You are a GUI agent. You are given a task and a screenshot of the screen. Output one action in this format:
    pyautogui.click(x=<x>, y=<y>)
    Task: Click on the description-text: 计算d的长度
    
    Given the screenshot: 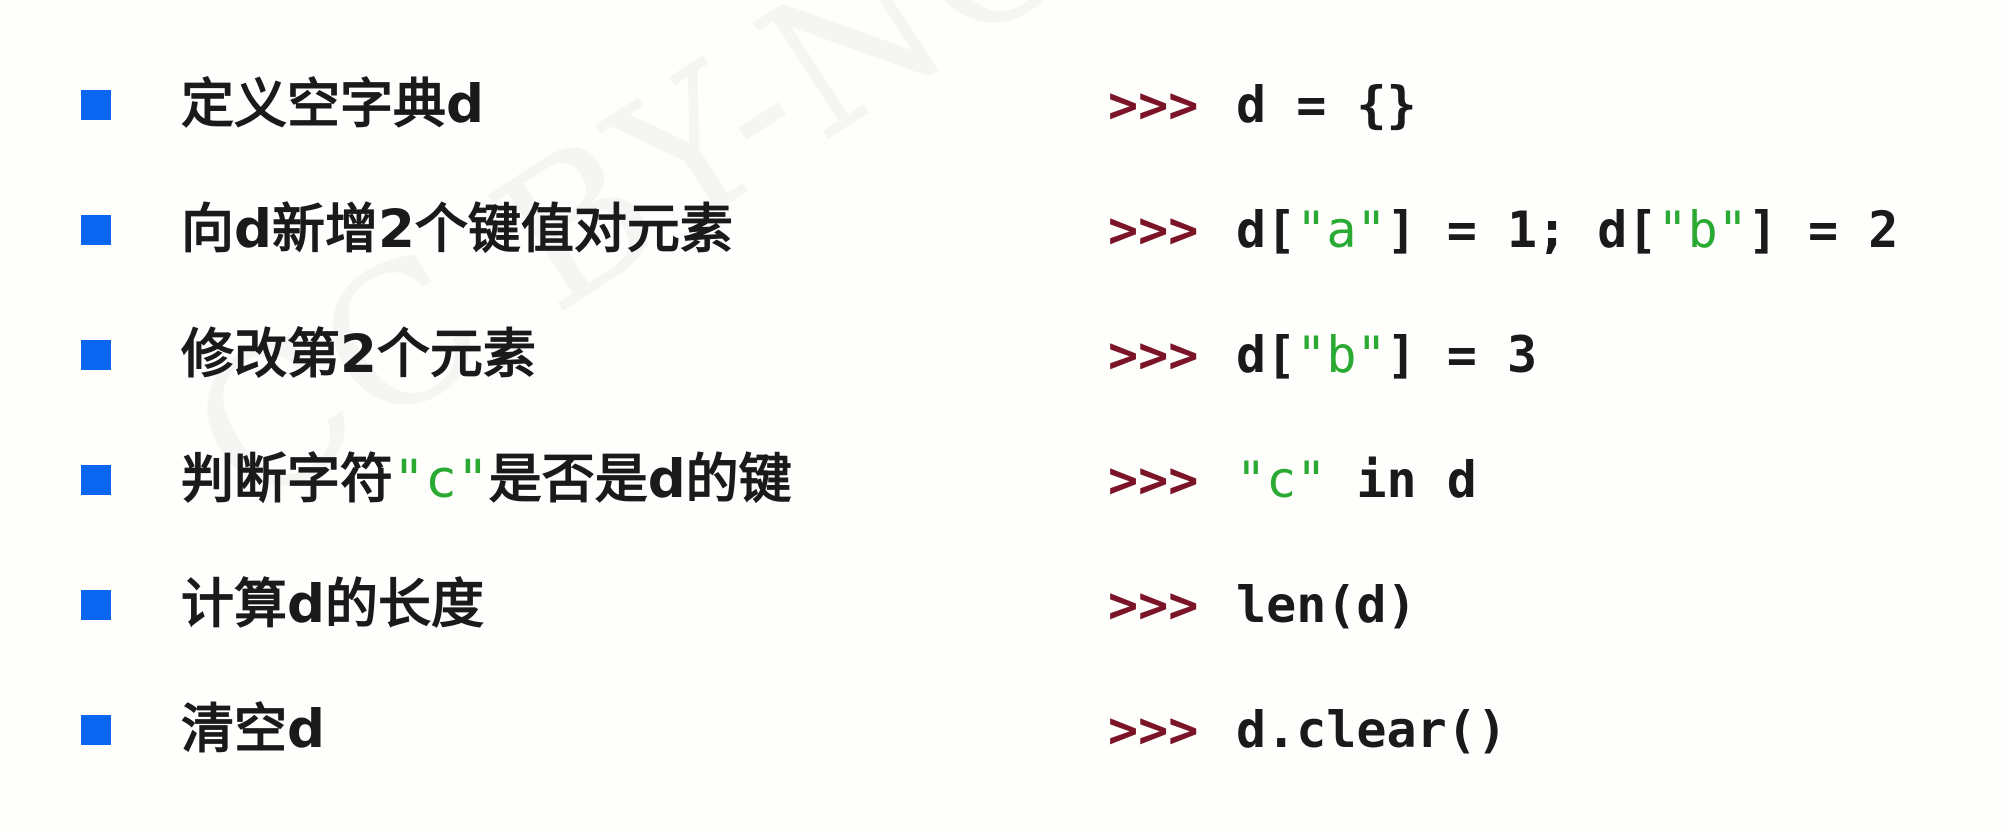 What is the action you would take?
    pyautogui.click(x=332, y=604)
    